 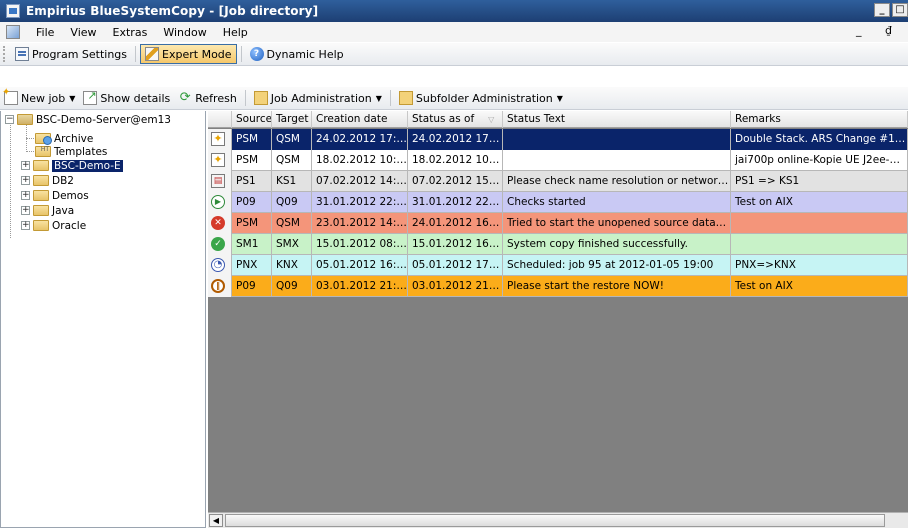 What do you see at coordinates (318, 98) in the screenshot?
I see `job-administration-button: Job Administration ▼` at bounding box center [318, 98].